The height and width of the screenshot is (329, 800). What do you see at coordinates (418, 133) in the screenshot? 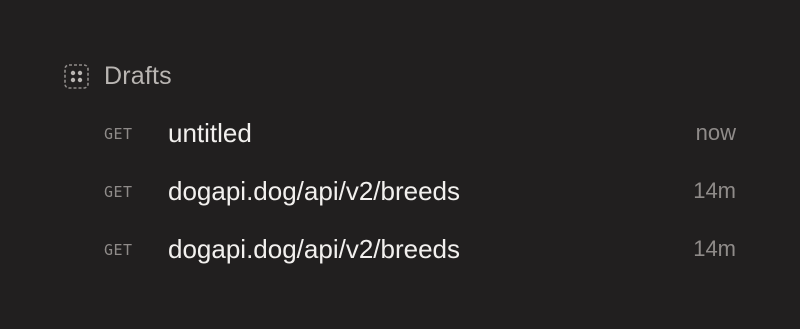
I see `request-row: GET untitled now` at bounding box center [418, 133].